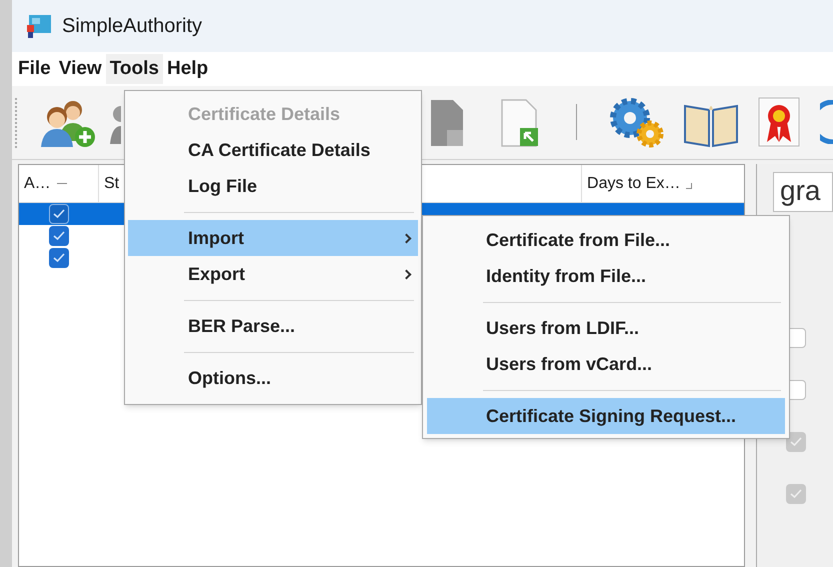  What do you see at coordinates (132, 26) in the screenshot?
I see `window-title: SimpleAuthority` at bounding box center [132, 26].